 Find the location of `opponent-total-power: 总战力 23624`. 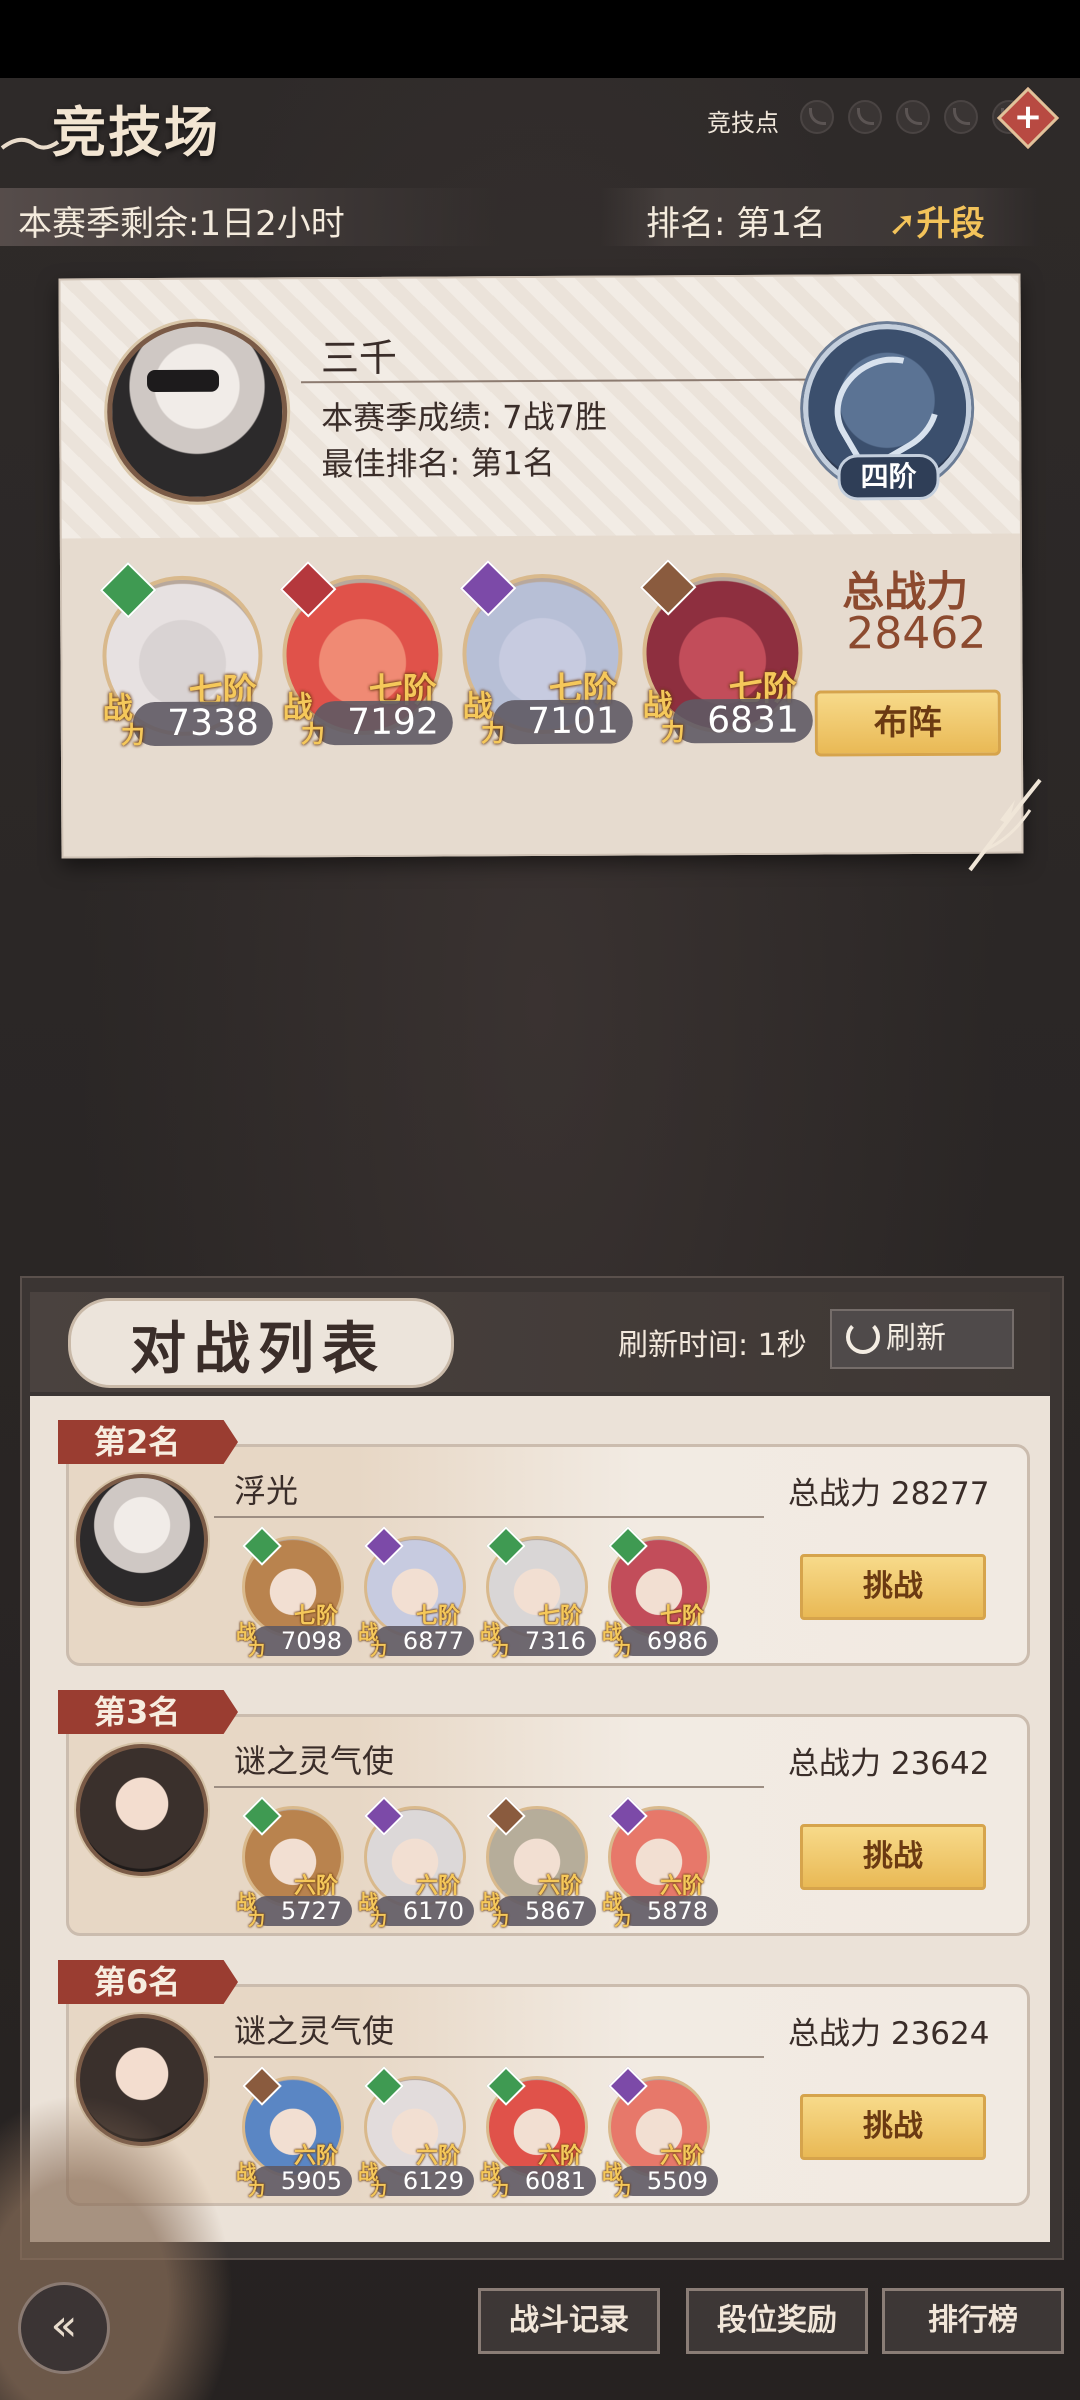

opponent-total-power: 总战力 23624 is located at coordinates (889, 2034).